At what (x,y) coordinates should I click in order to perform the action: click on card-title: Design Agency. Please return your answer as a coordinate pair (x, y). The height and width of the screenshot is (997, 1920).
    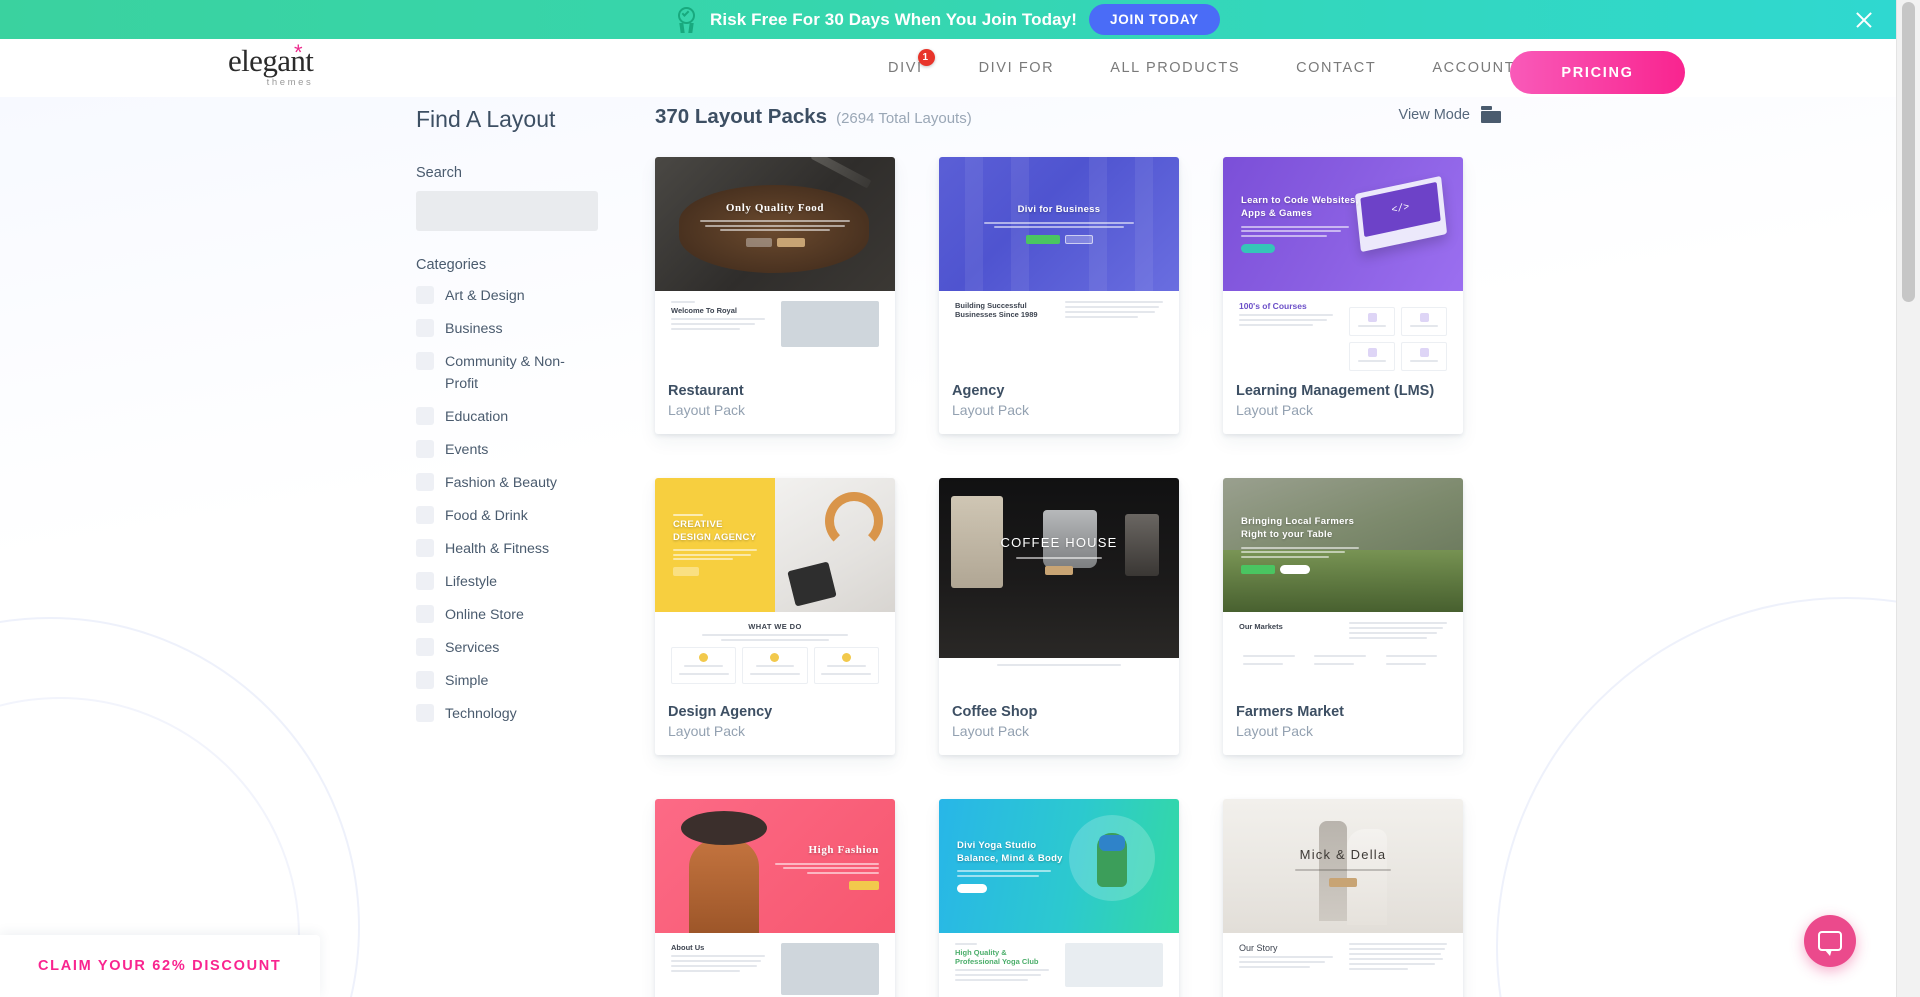
    Looking at the image, I should click on (720, 712).